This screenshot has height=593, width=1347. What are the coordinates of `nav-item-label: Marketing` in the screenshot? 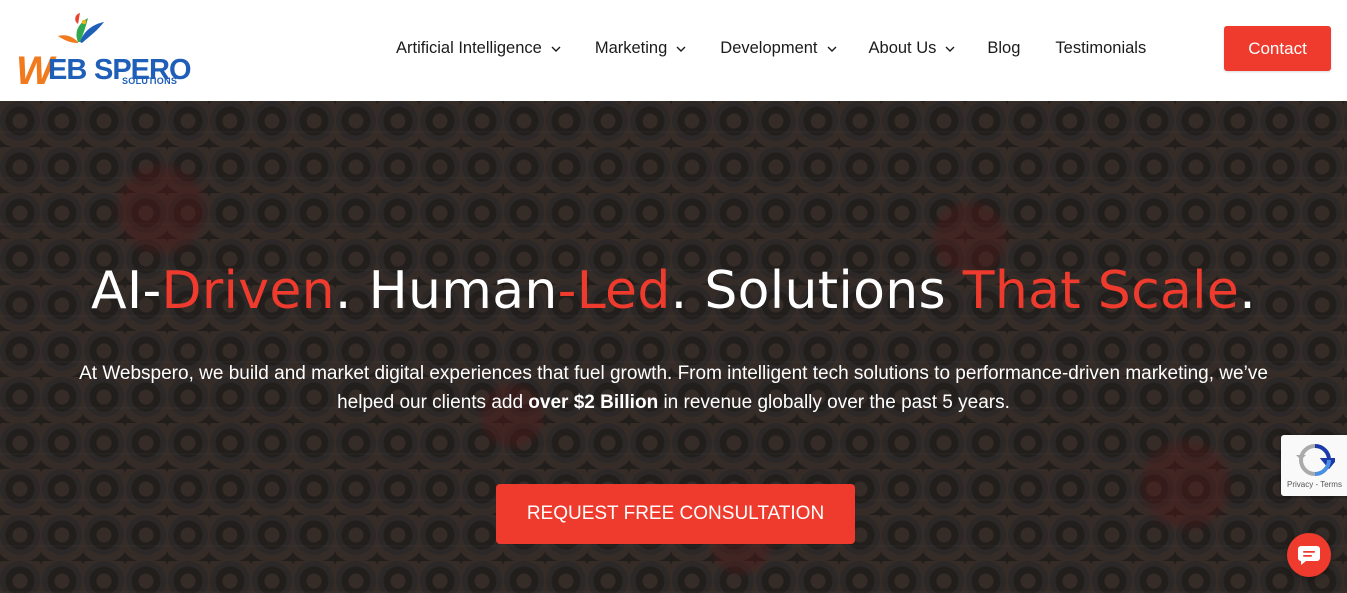 It's located at (631, 48).